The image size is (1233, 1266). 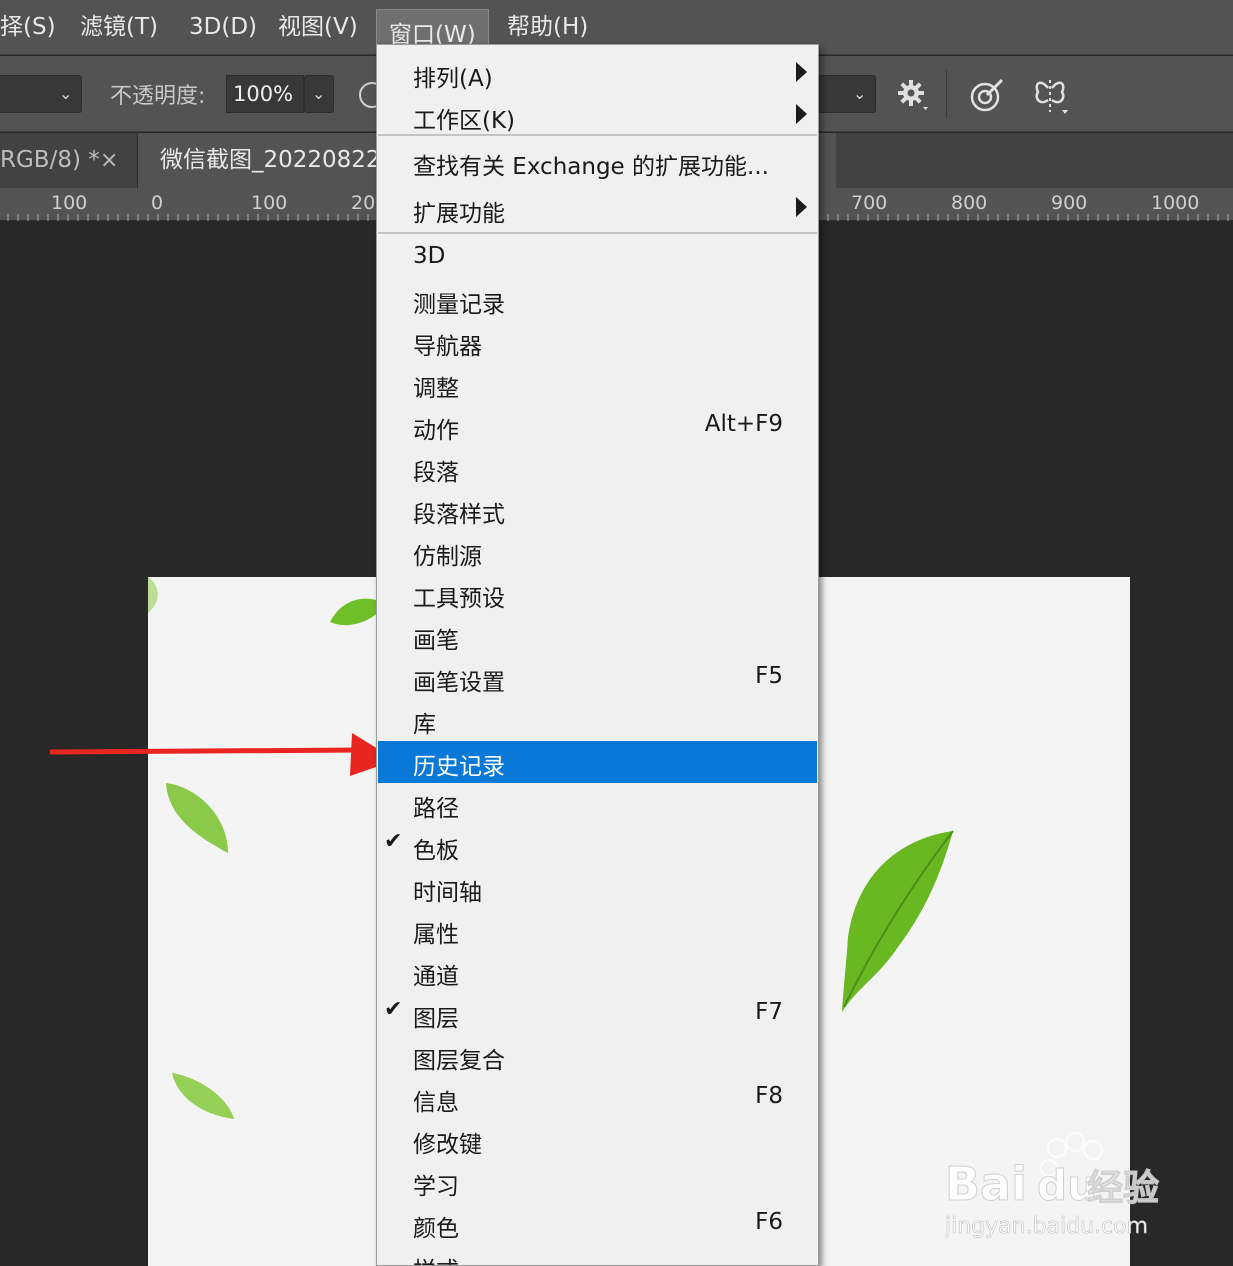 What do you see at coordinates (597, 209) in the screenshot?
I see `menu-item: 扩展功能` at bounding box center [597, 209].